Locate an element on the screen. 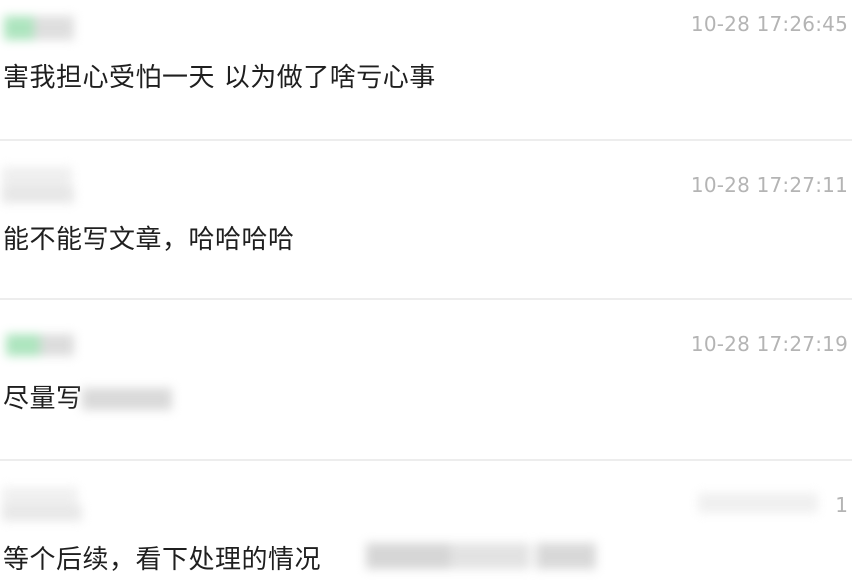 This screenshot has height=582, width=864. blurred-like-area is located at coordinates (763, 503).